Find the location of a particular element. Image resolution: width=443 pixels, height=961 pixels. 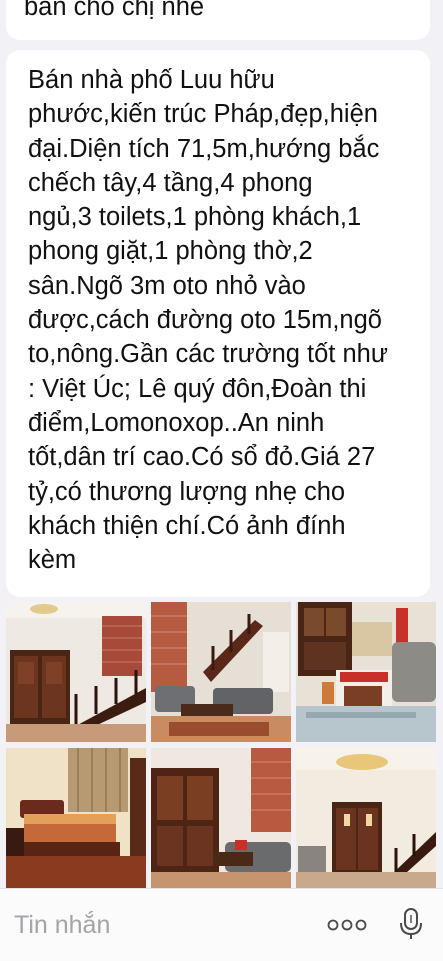

message-line: to,nông.Gần các trường tốt như is located at coordinates (208, 354).